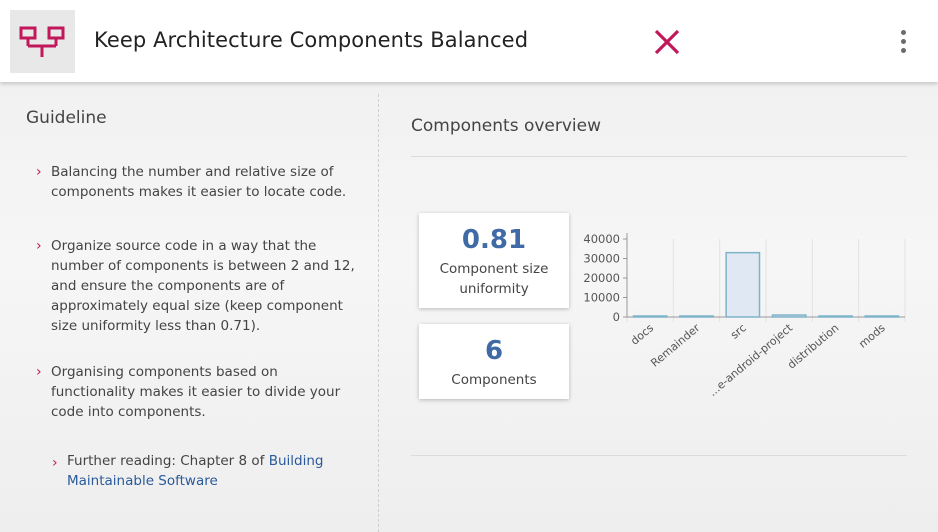 The image size is (938, 532). Describe the element at coordinates (66, 118) in the screenshot. I see `guideline-heading: Guideline` at that location.